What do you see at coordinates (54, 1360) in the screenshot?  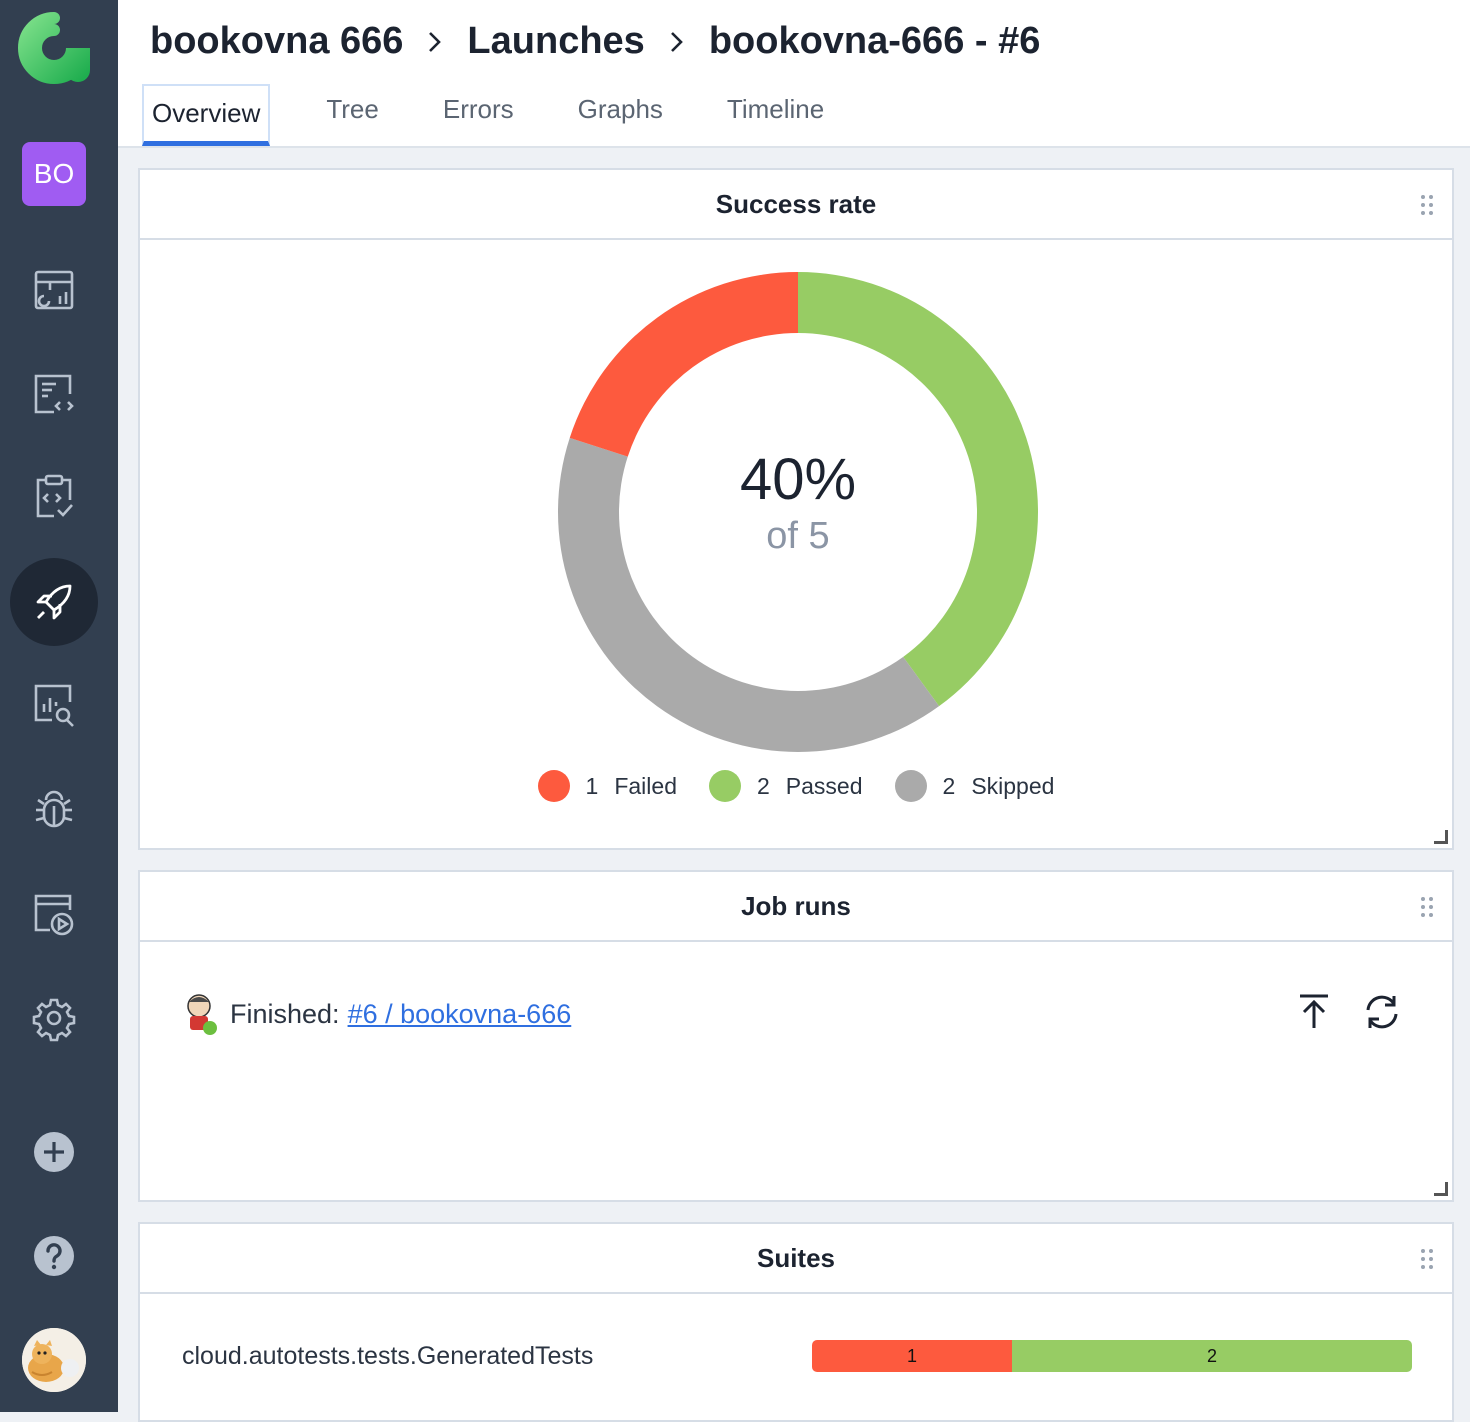 I see `user-avatar` at bounding box center [54, 1360].